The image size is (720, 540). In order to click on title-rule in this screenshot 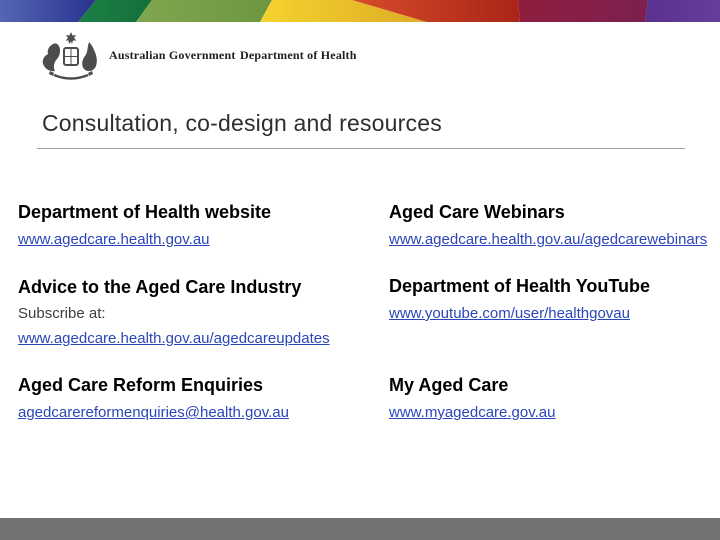, I will do `click(361, 148)`.